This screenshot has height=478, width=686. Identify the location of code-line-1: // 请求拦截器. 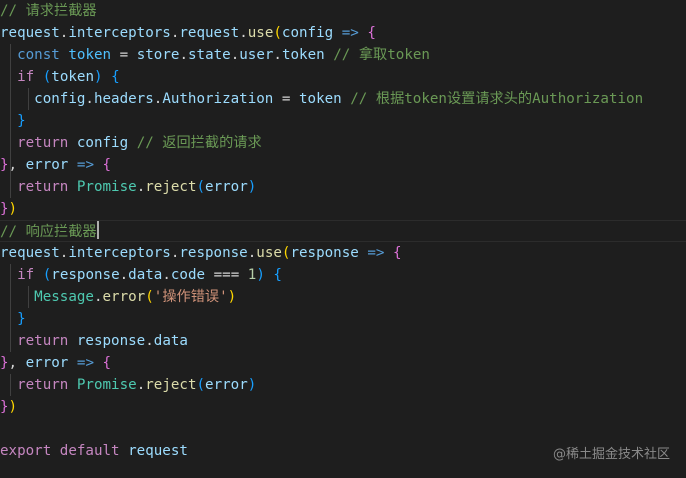
(343, 11).